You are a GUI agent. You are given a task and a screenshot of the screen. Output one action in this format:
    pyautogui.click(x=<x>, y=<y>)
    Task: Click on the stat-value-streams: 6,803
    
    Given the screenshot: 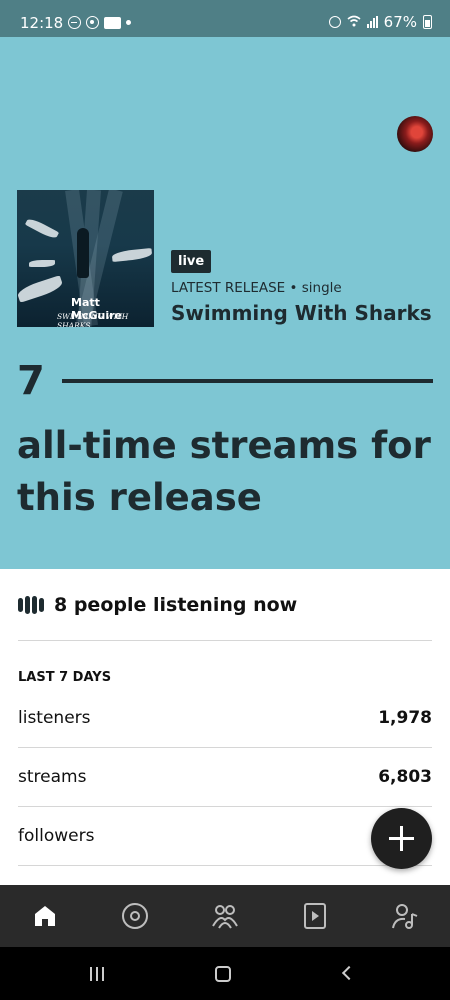 What is the action you would take?
    pyautogui.click(x=405, y=777)
    